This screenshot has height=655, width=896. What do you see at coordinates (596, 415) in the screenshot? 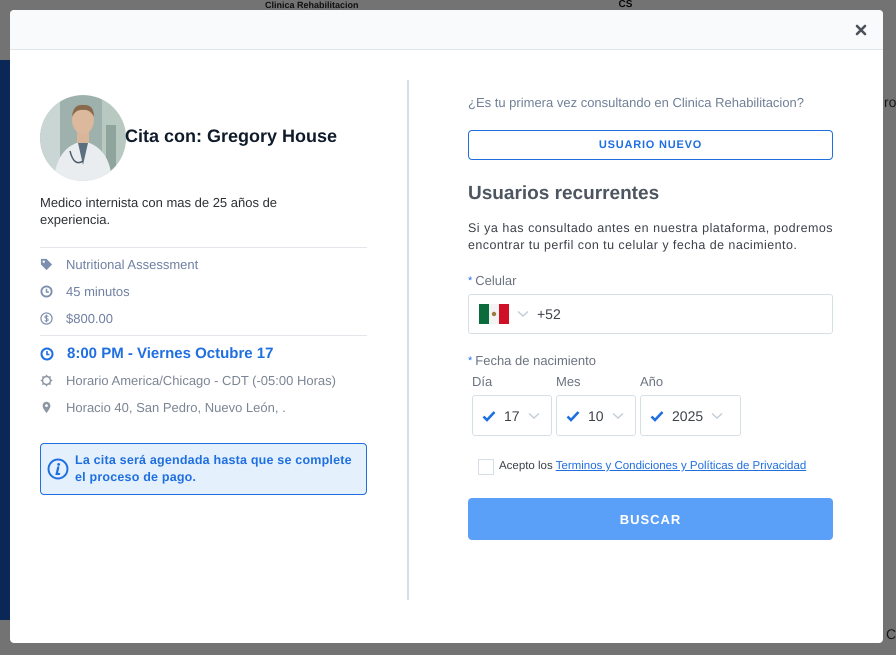
I see `date-select: 10` at bounding box center [596, 415].